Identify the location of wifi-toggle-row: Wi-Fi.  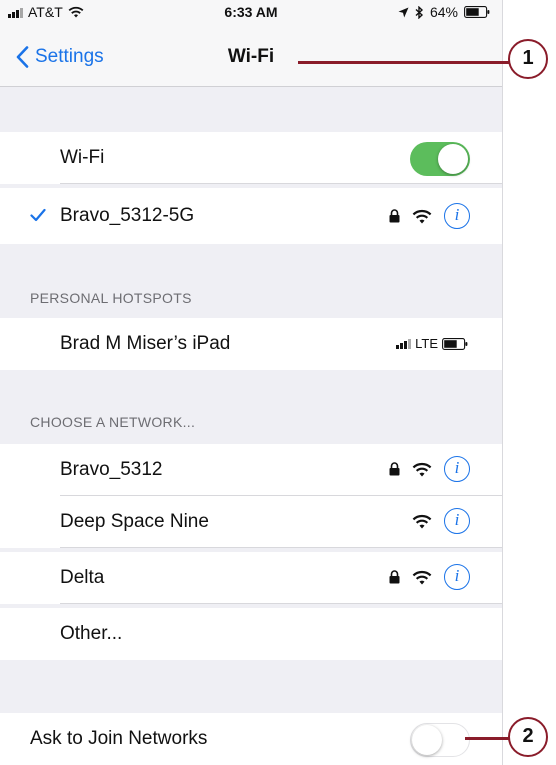
(251, 158).